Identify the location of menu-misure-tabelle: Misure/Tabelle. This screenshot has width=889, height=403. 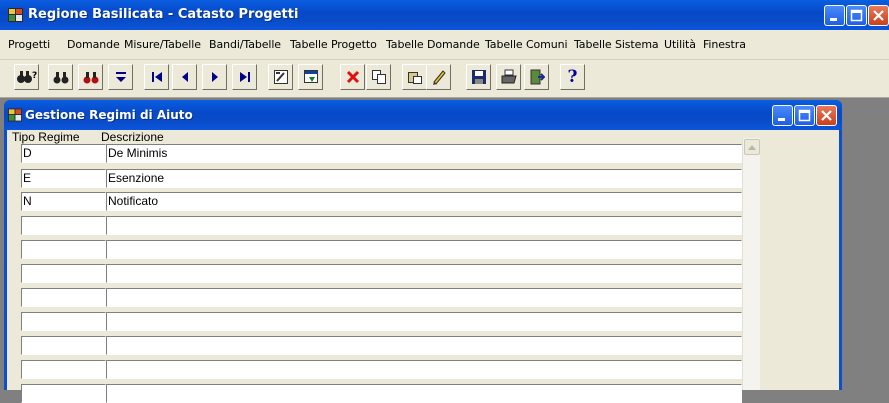
(162, 44).